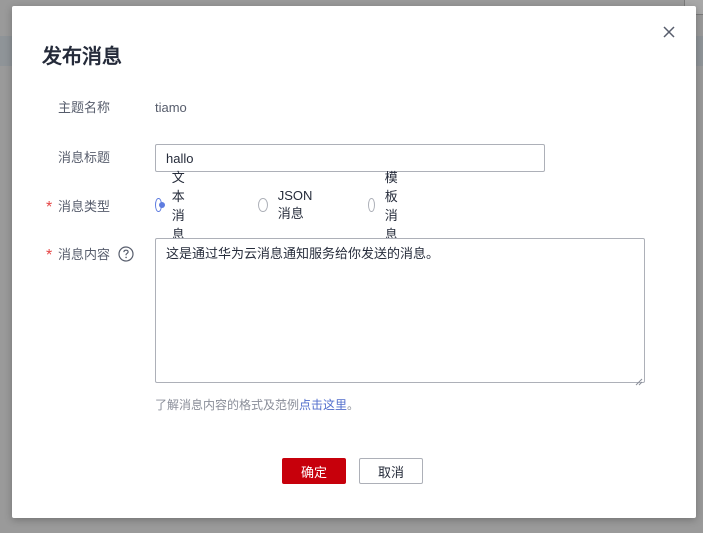  I want to click on content-format-hint: 了解消息内容的格式及范例点击这里。, so click(257, 405).